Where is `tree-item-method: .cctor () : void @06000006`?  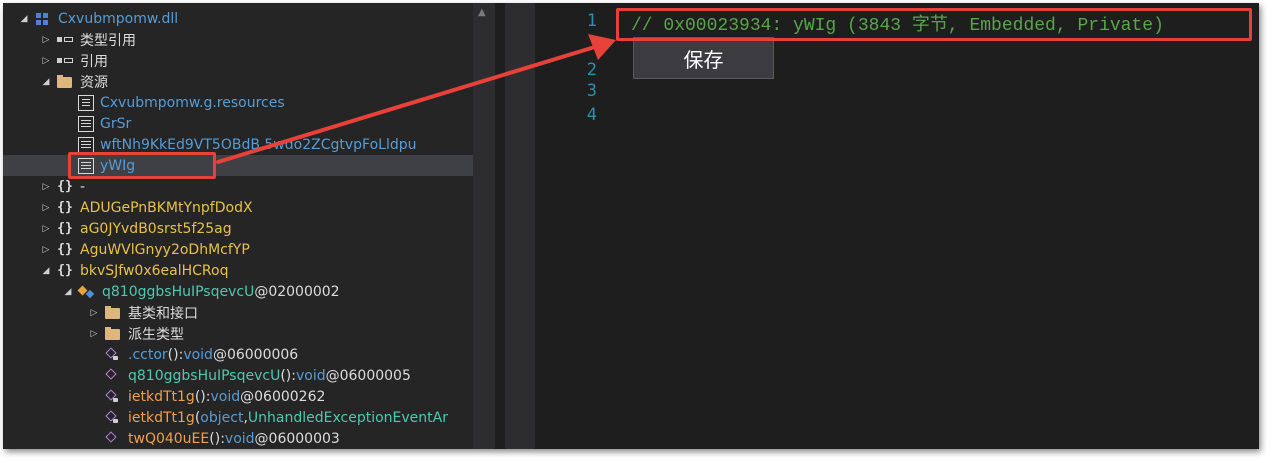
tree-item-method: .cctor () : void @06000006 is located at coordinates (238, 354).